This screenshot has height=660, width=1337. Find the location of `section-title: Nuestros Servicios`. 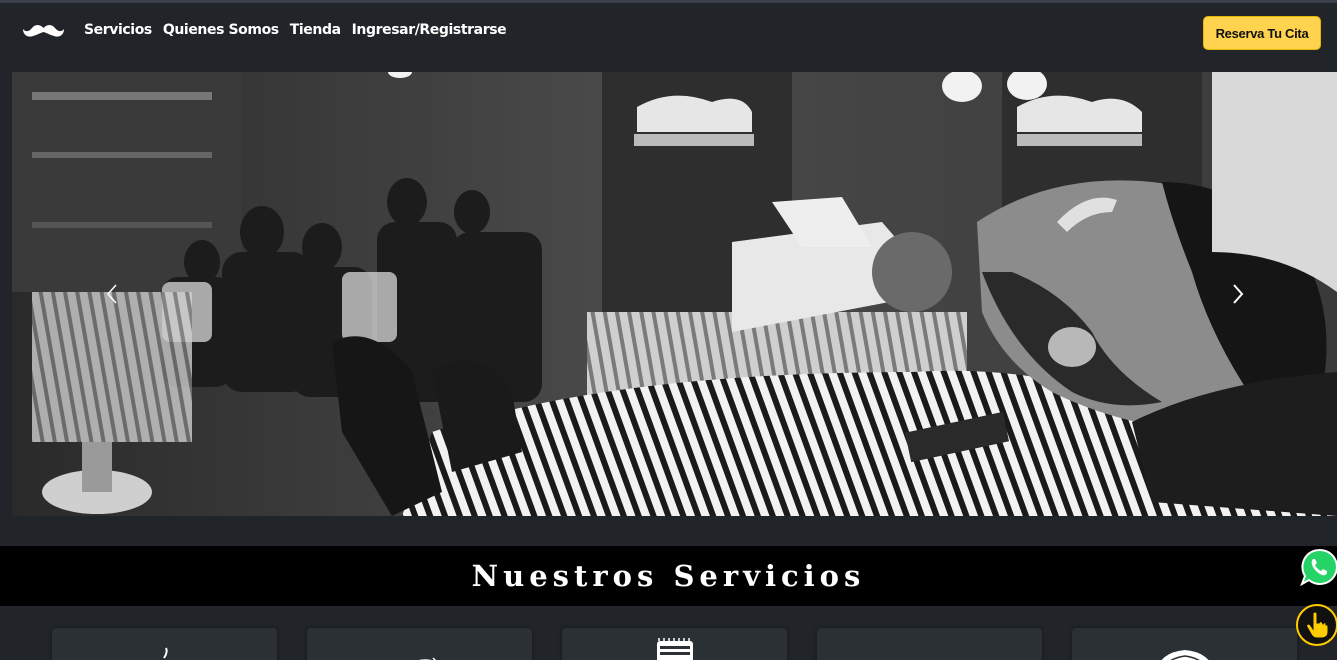

section-title: Nuestros Servicios is located at coordinates (668, 576).